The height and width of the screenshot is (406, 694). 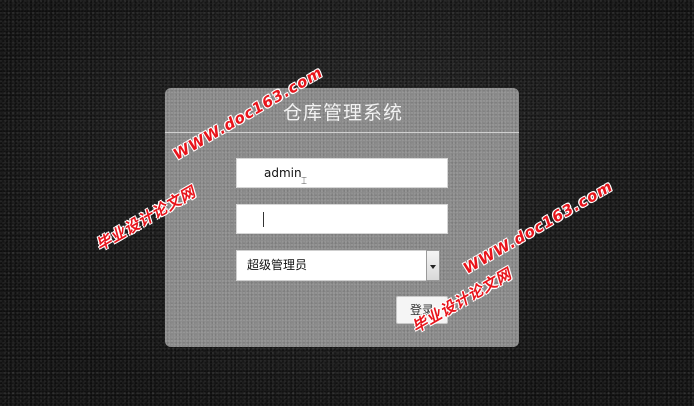 I want to click on role-select-dropdown-button, so click(x=433, y=265).